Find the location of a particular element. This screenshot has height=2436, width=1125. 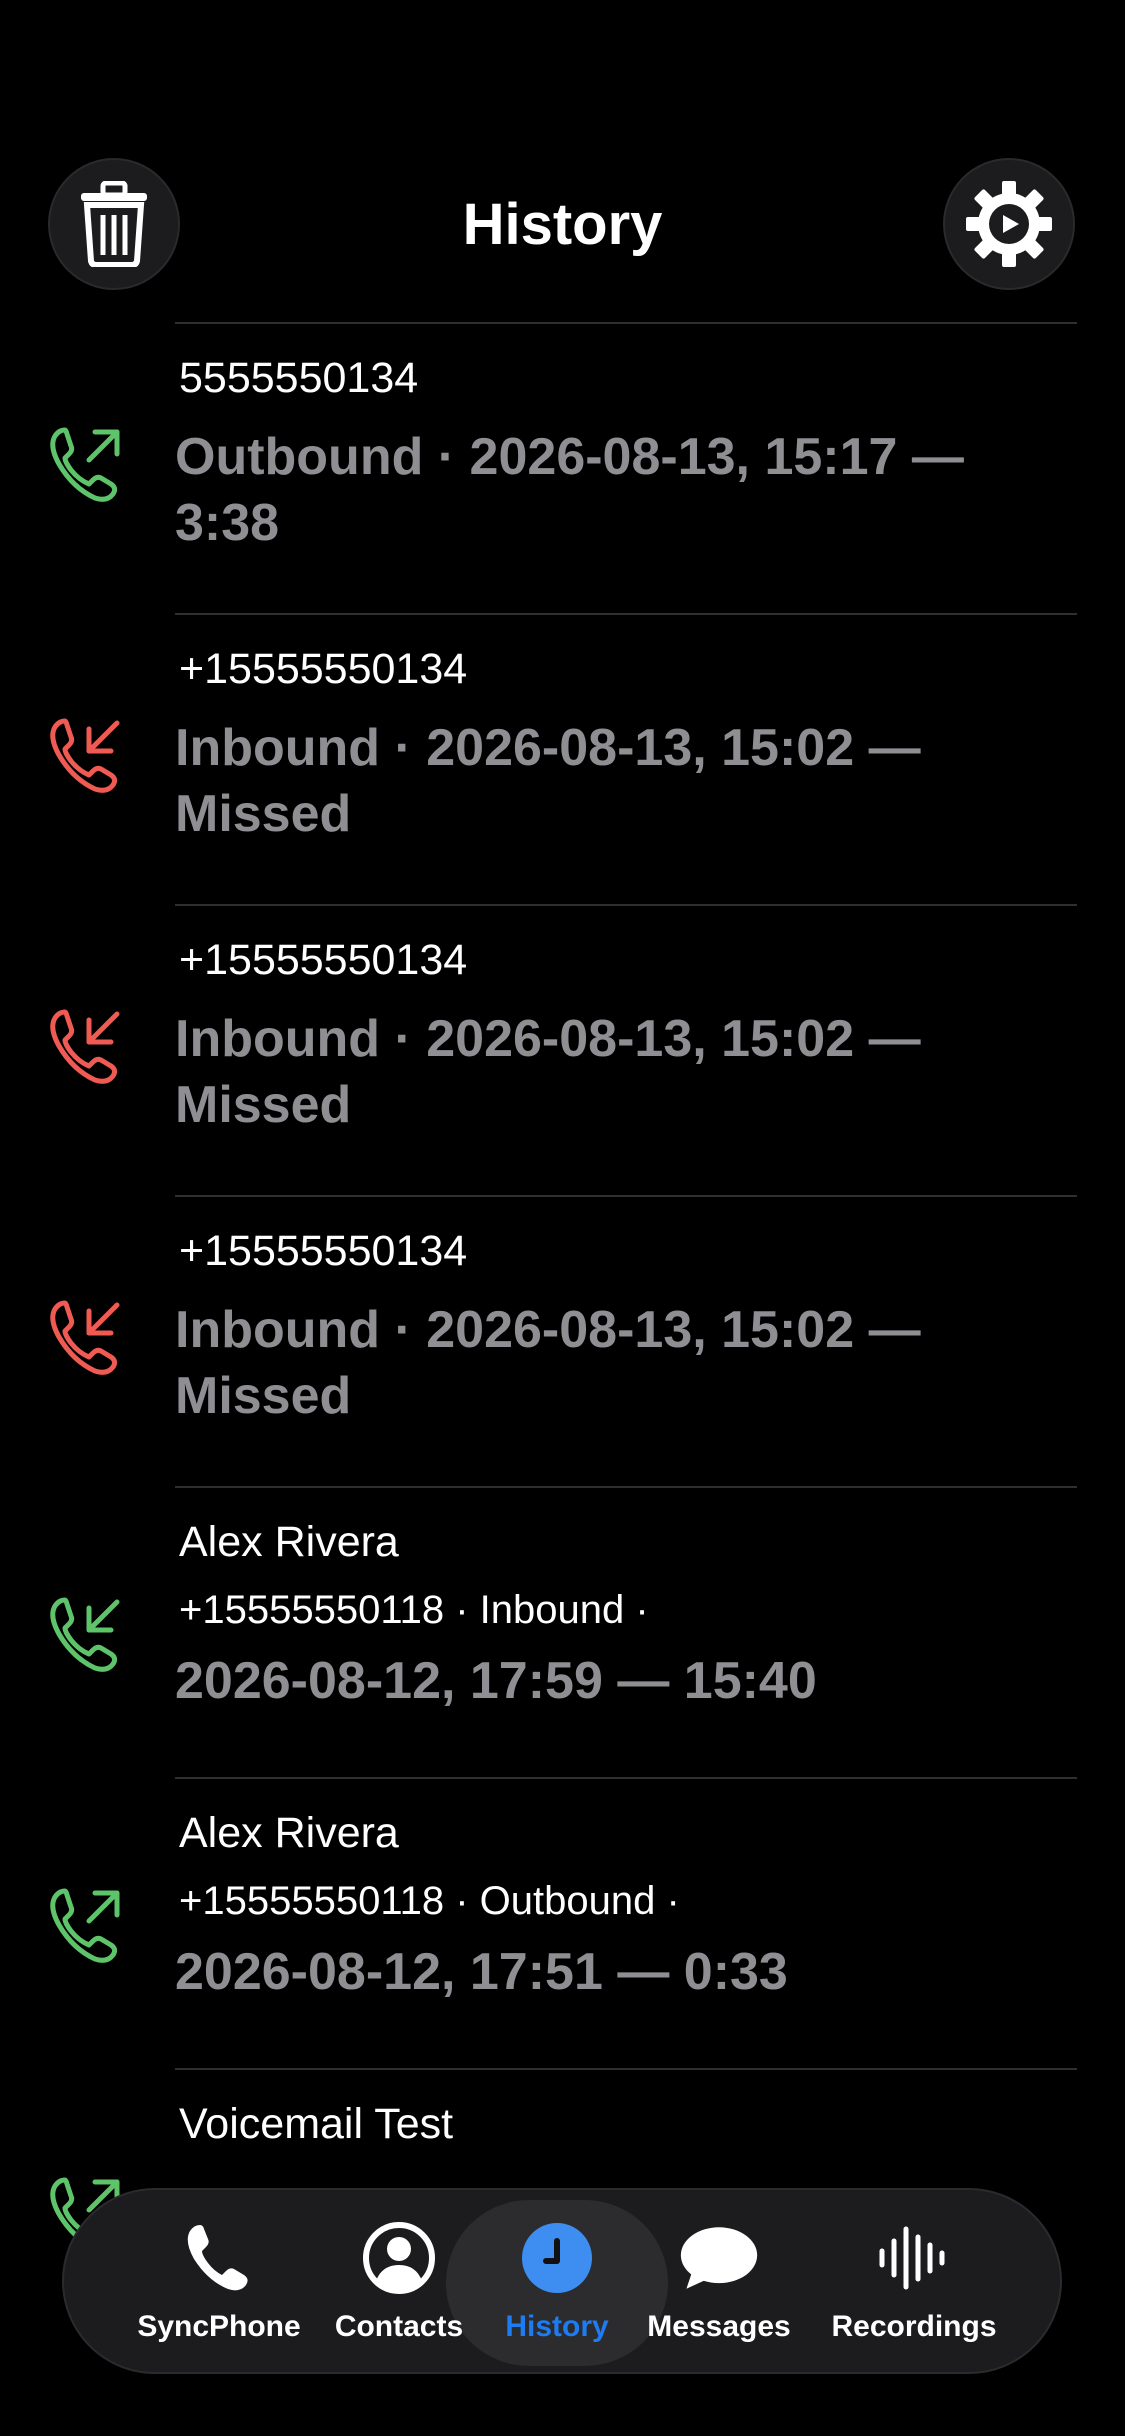

tab-label: SyncPhone is located at coordinates (219, 2326).